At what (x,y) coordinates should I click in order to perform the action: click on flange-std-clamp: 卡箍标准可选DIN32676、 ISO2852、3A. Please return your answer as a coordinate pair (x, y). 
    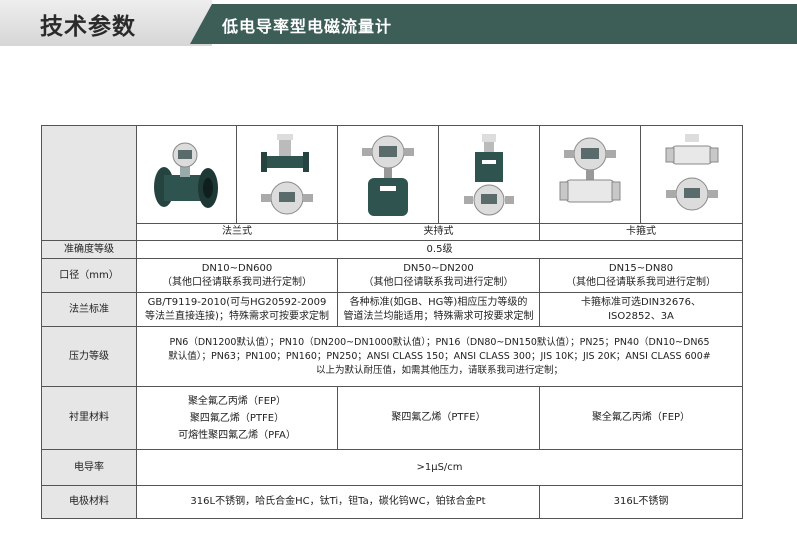
    Looking at the image, I should click on (641, 309).